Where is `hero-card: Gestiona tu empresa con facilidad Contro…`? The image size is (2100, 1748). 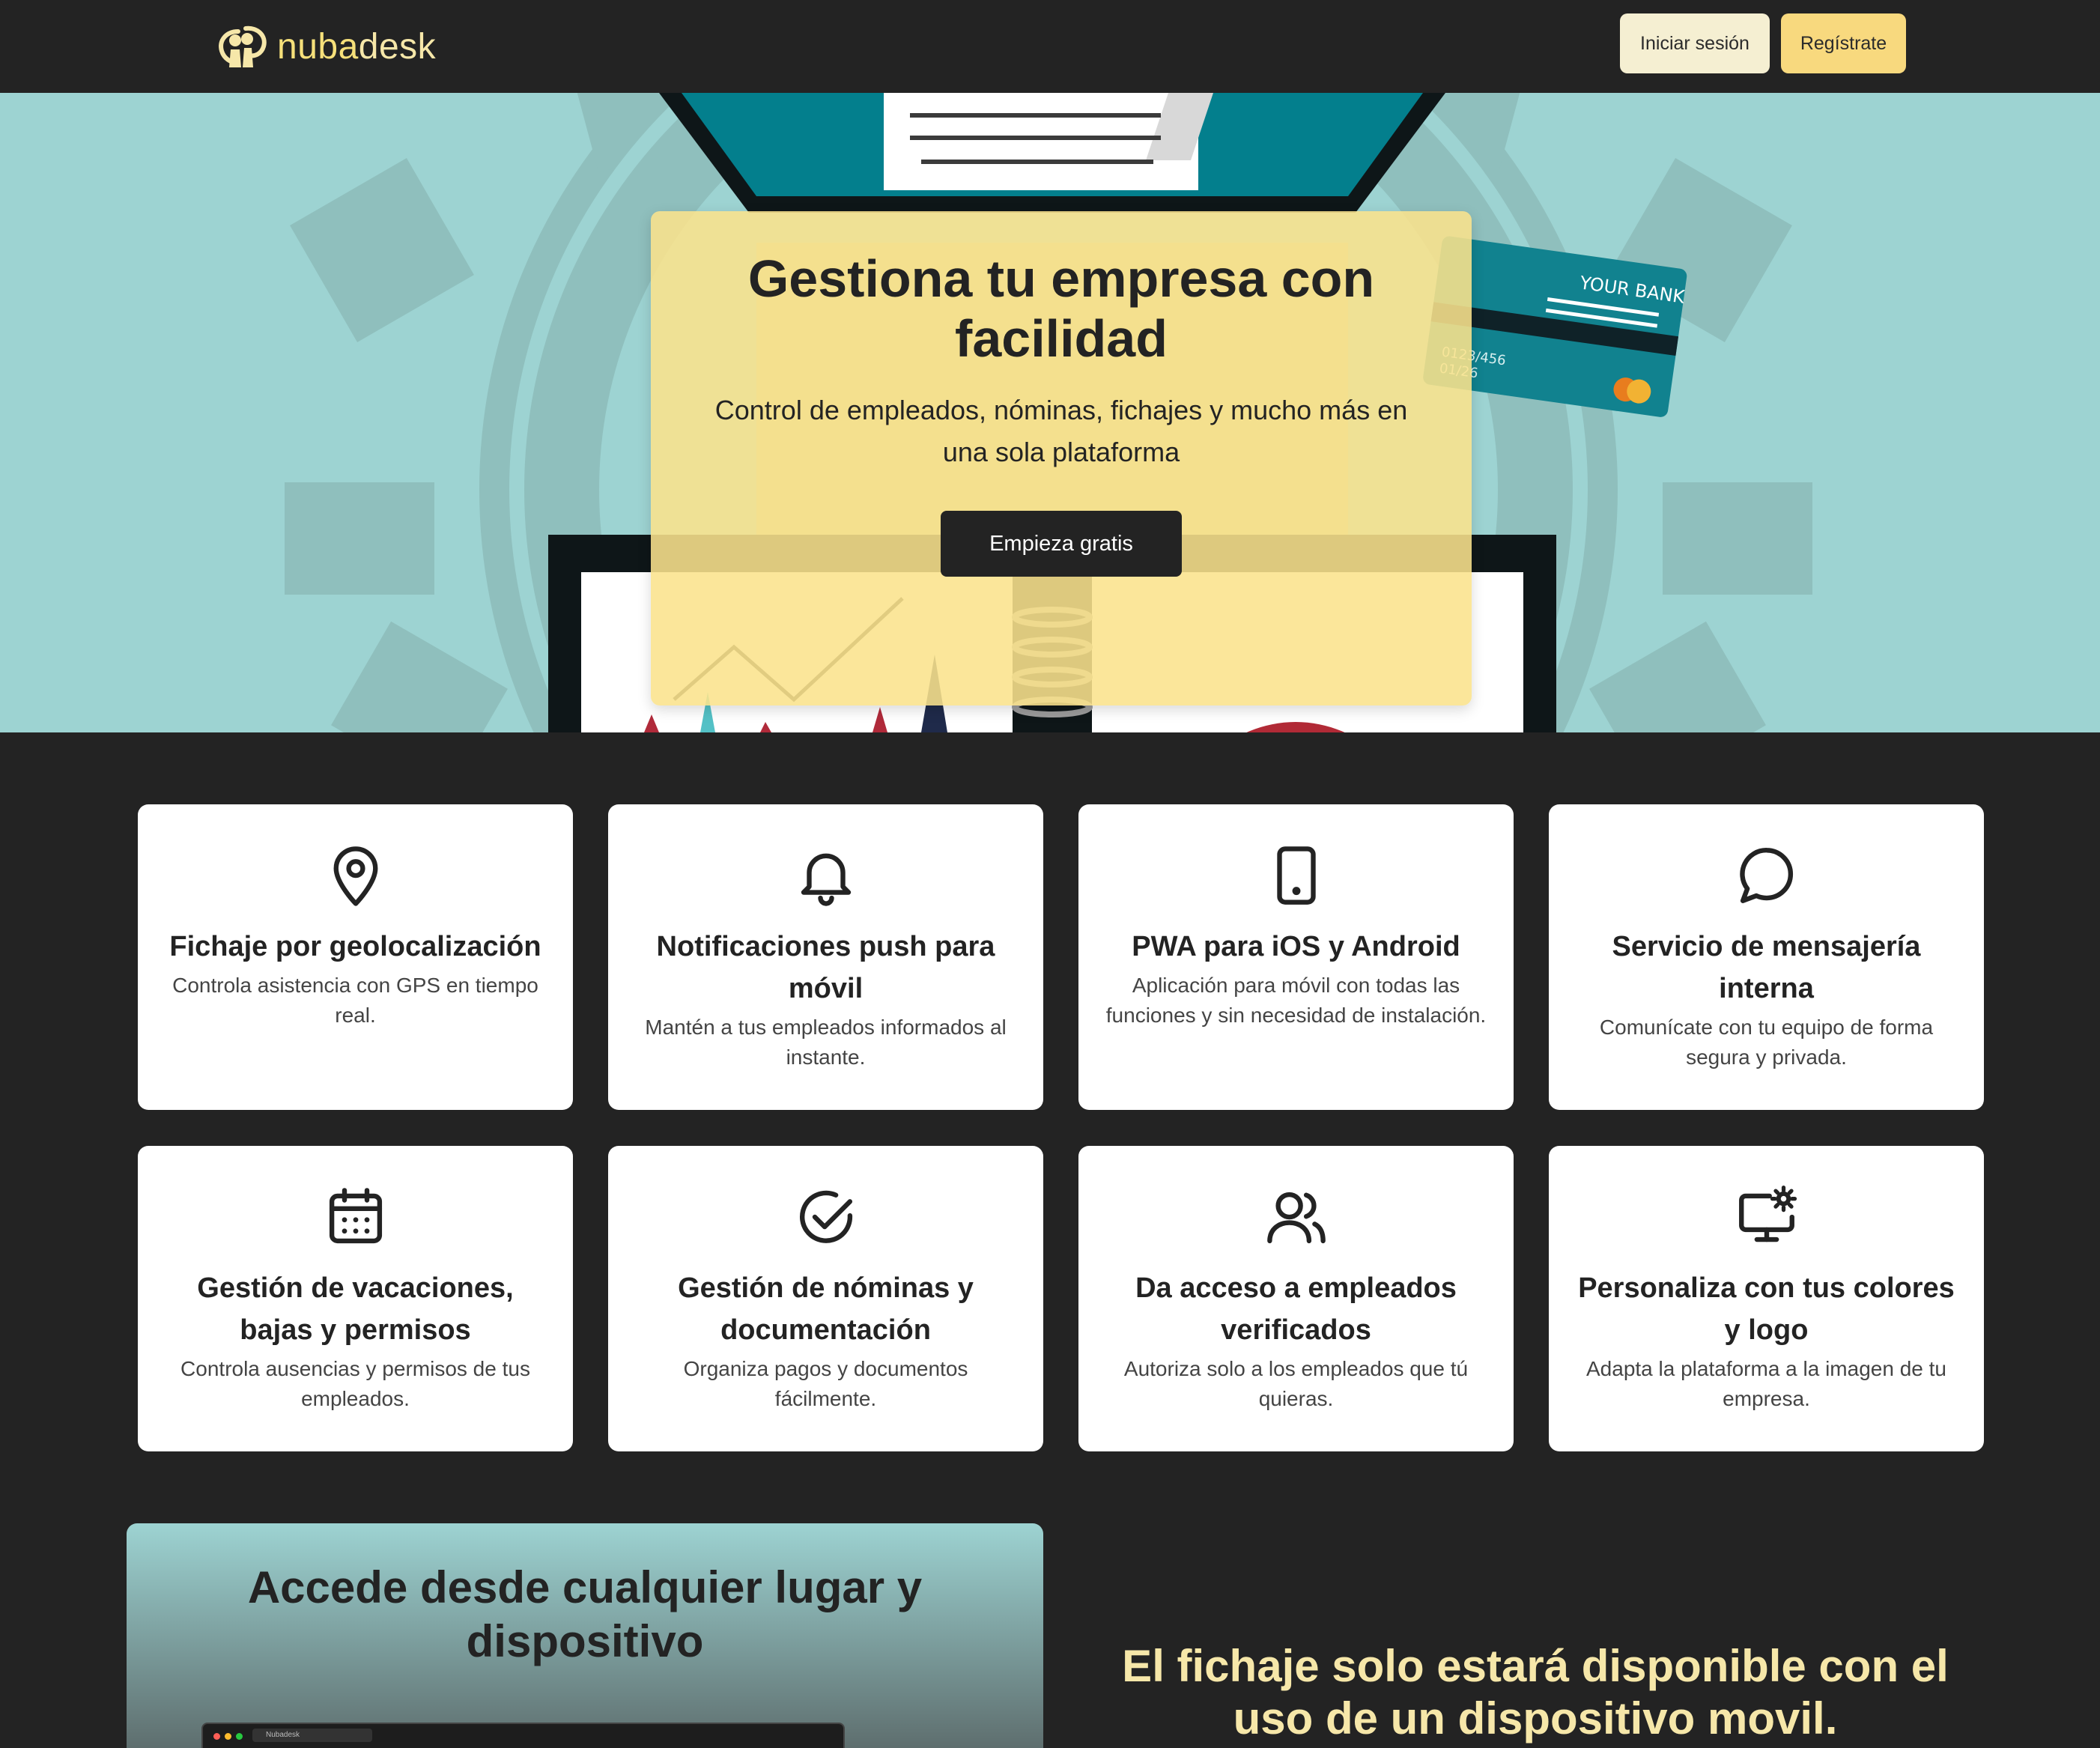 hero-card: Gestiona tu empresa con facilidad Contro… is located at coordinates (1061, 458).